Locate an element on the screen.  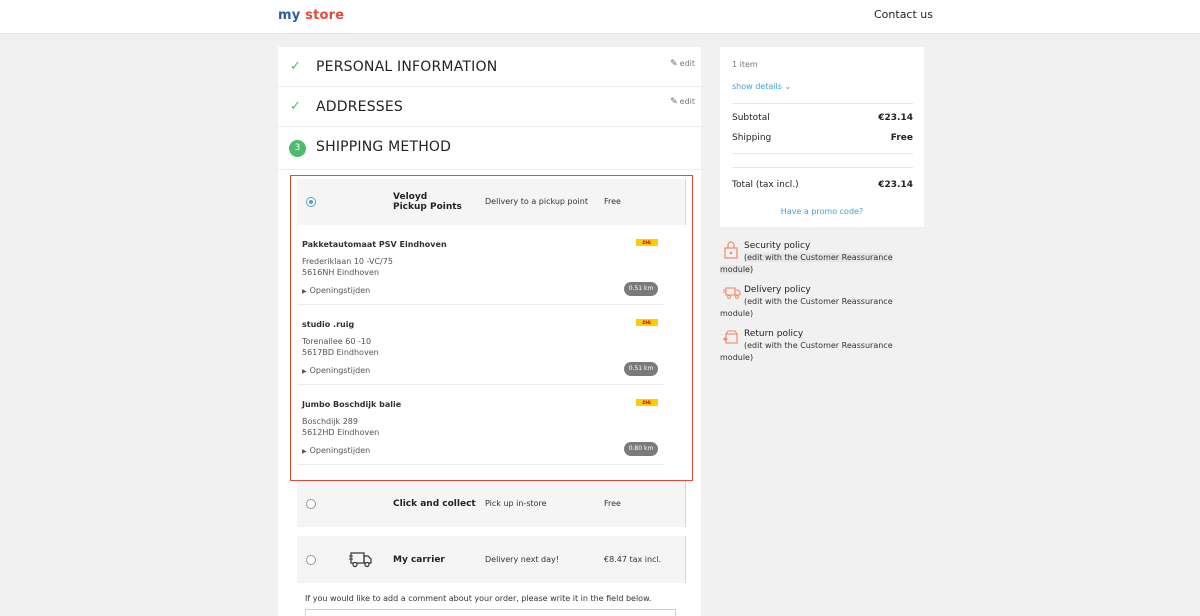
total-value: €23.14 is located at coordinates (895, 185).